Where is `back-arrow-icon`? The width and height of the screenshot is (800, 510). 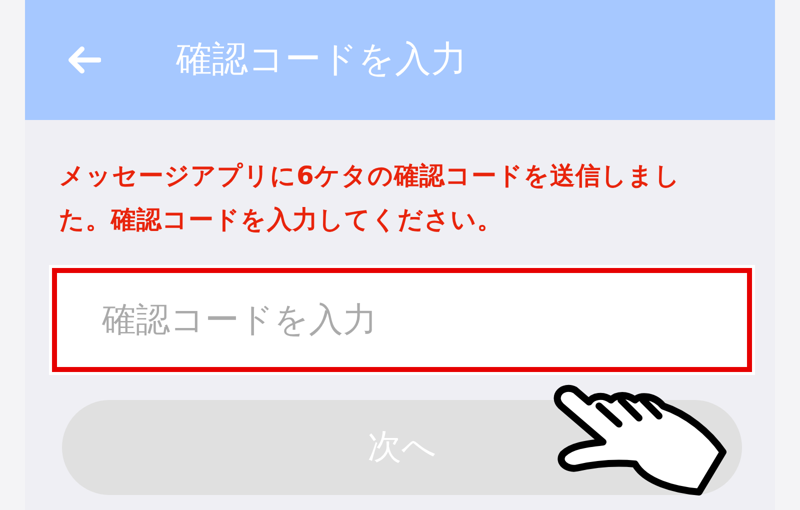
back-arrow-icon is located at coordinates (84, 60).